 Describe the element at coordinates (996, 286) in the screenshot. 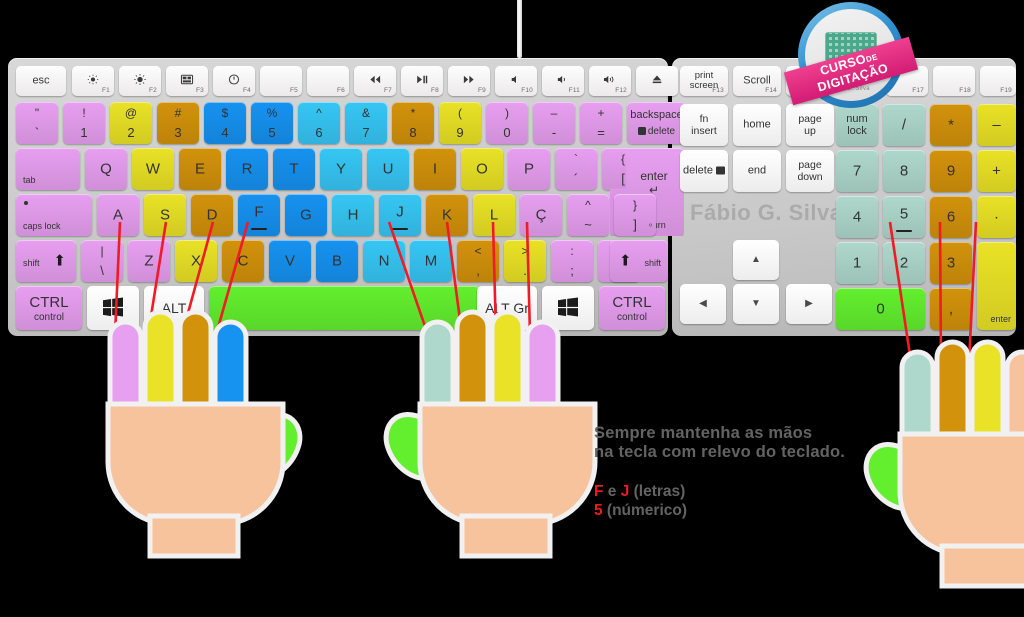

I see `numpad-key-enter: enter` at that location.